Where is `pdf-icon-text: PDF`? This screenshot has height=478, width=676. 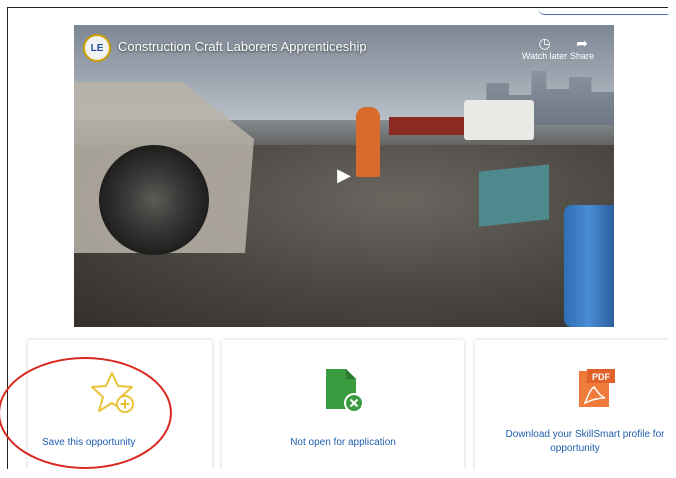
pdf-icon-text: PDF is located at coordinates (601, 377).